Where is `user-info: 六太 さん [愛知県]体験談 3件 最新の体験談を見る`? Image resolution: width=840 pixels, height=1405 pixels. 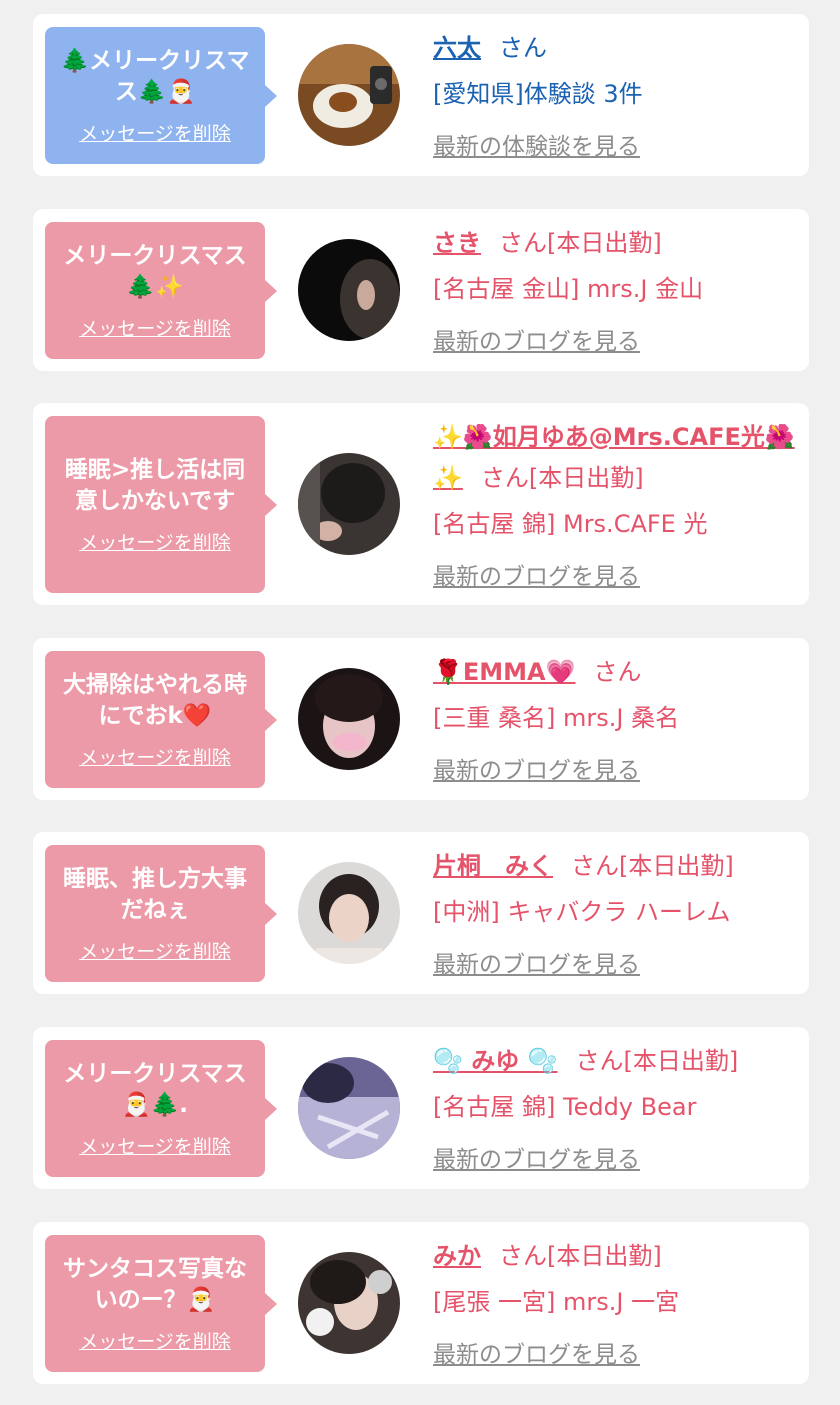 user-info: 六太 さん [愛知県]体験談 3件 最新の体験談を見る is located at coordinates (615, 95).